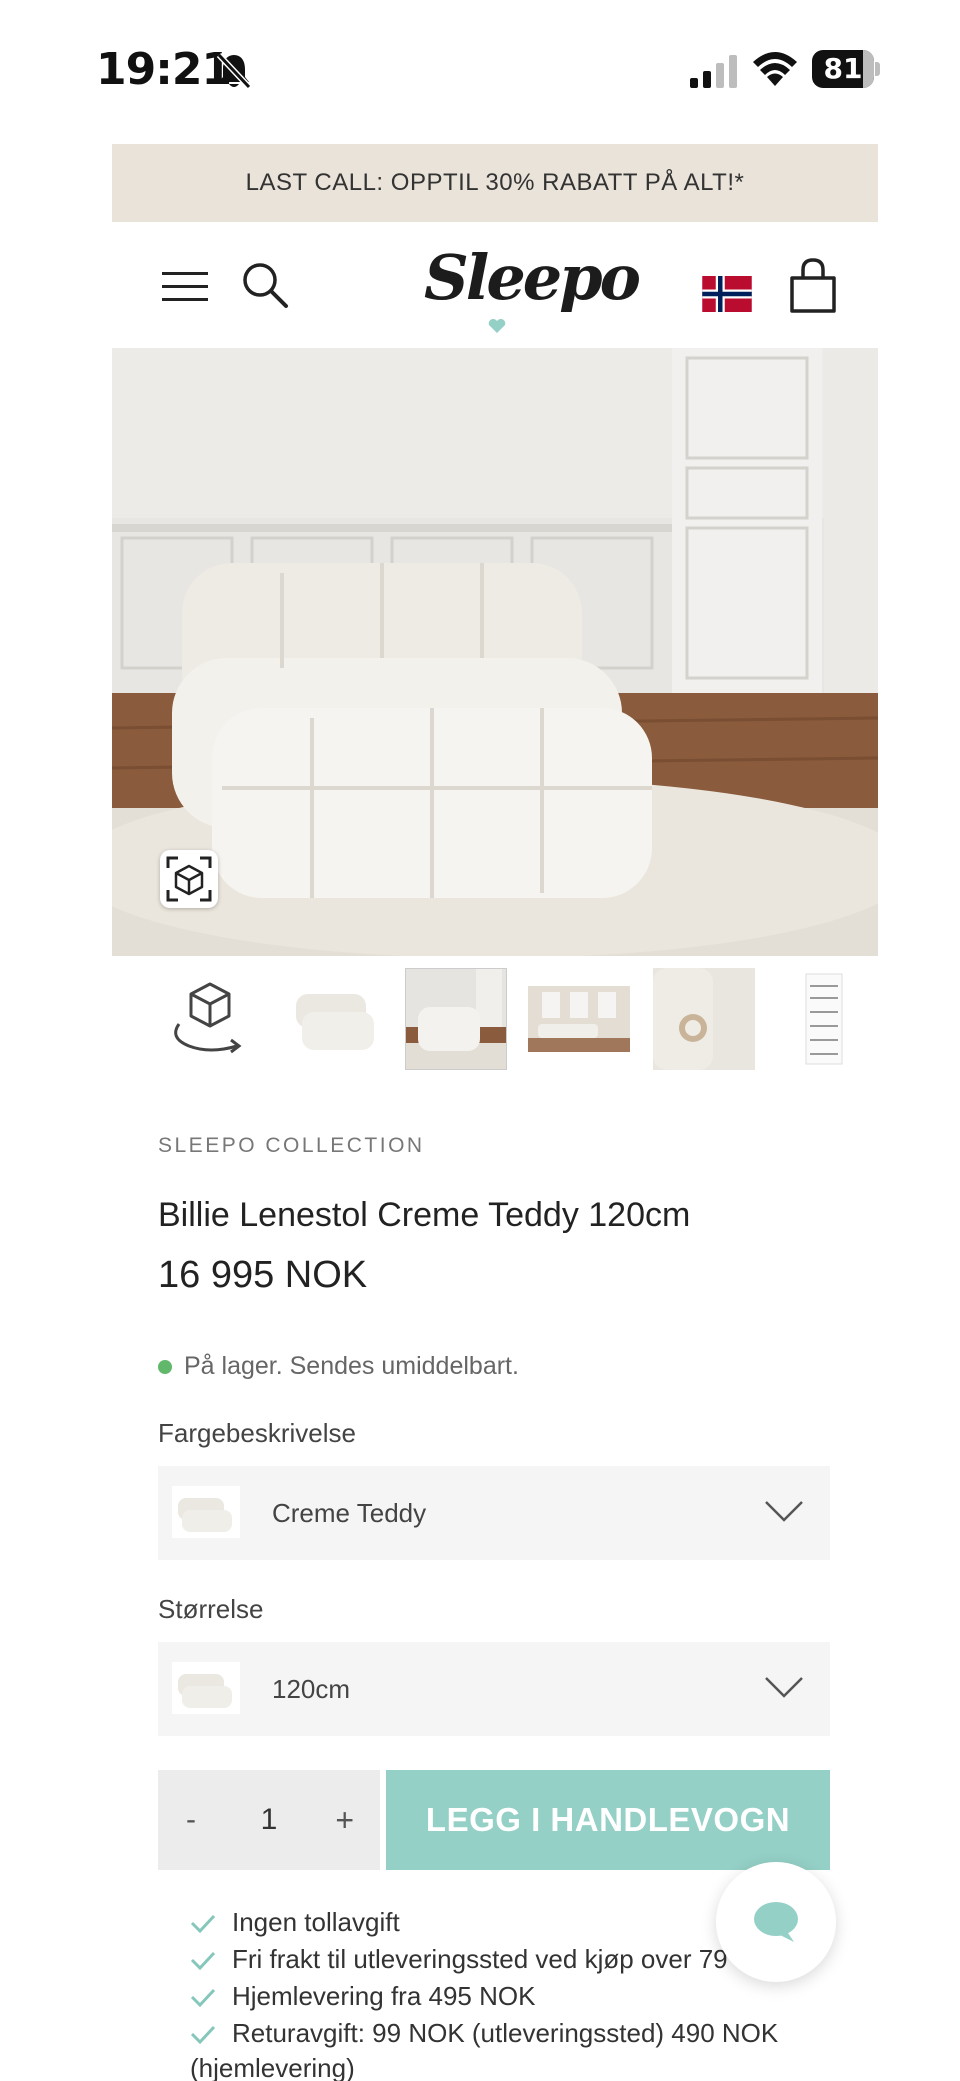 This screenshot has width=960, height=2081. I want to click on color-label: Fargebeskrivelse, so click(257, 1433).